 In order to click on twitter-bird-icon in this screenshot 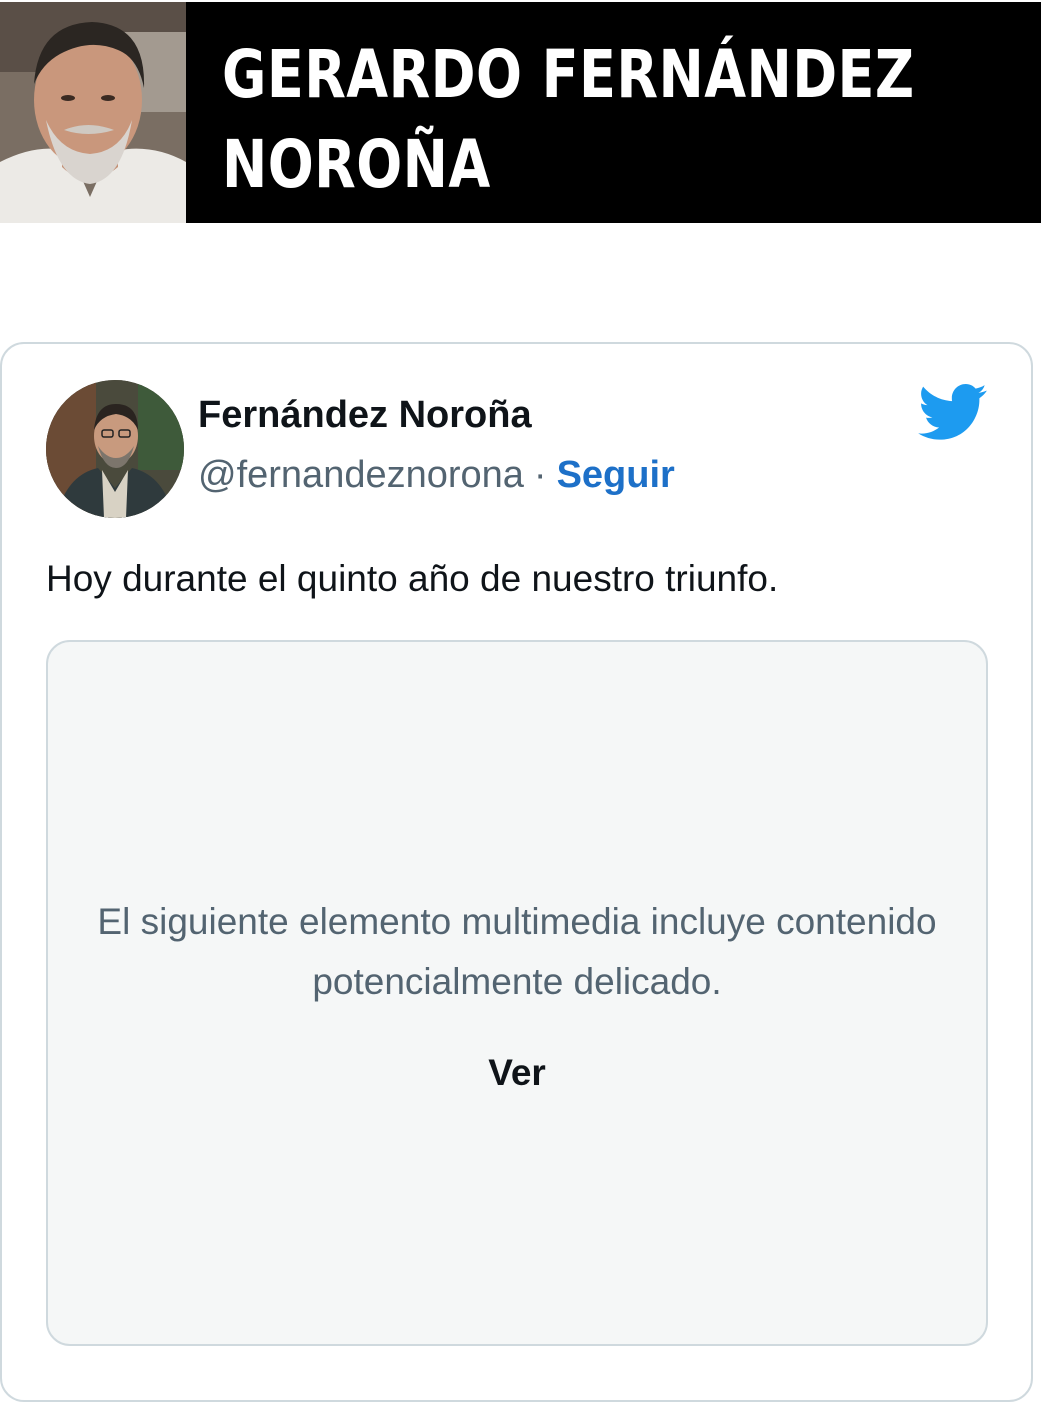, I will do `click(953, 413)`.